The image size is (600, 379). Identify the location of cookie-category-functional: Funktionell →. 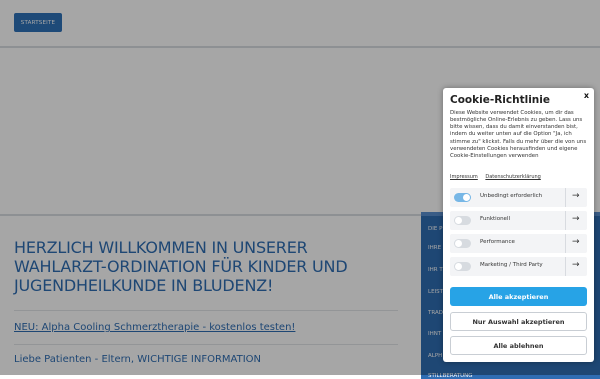
(518, 220).